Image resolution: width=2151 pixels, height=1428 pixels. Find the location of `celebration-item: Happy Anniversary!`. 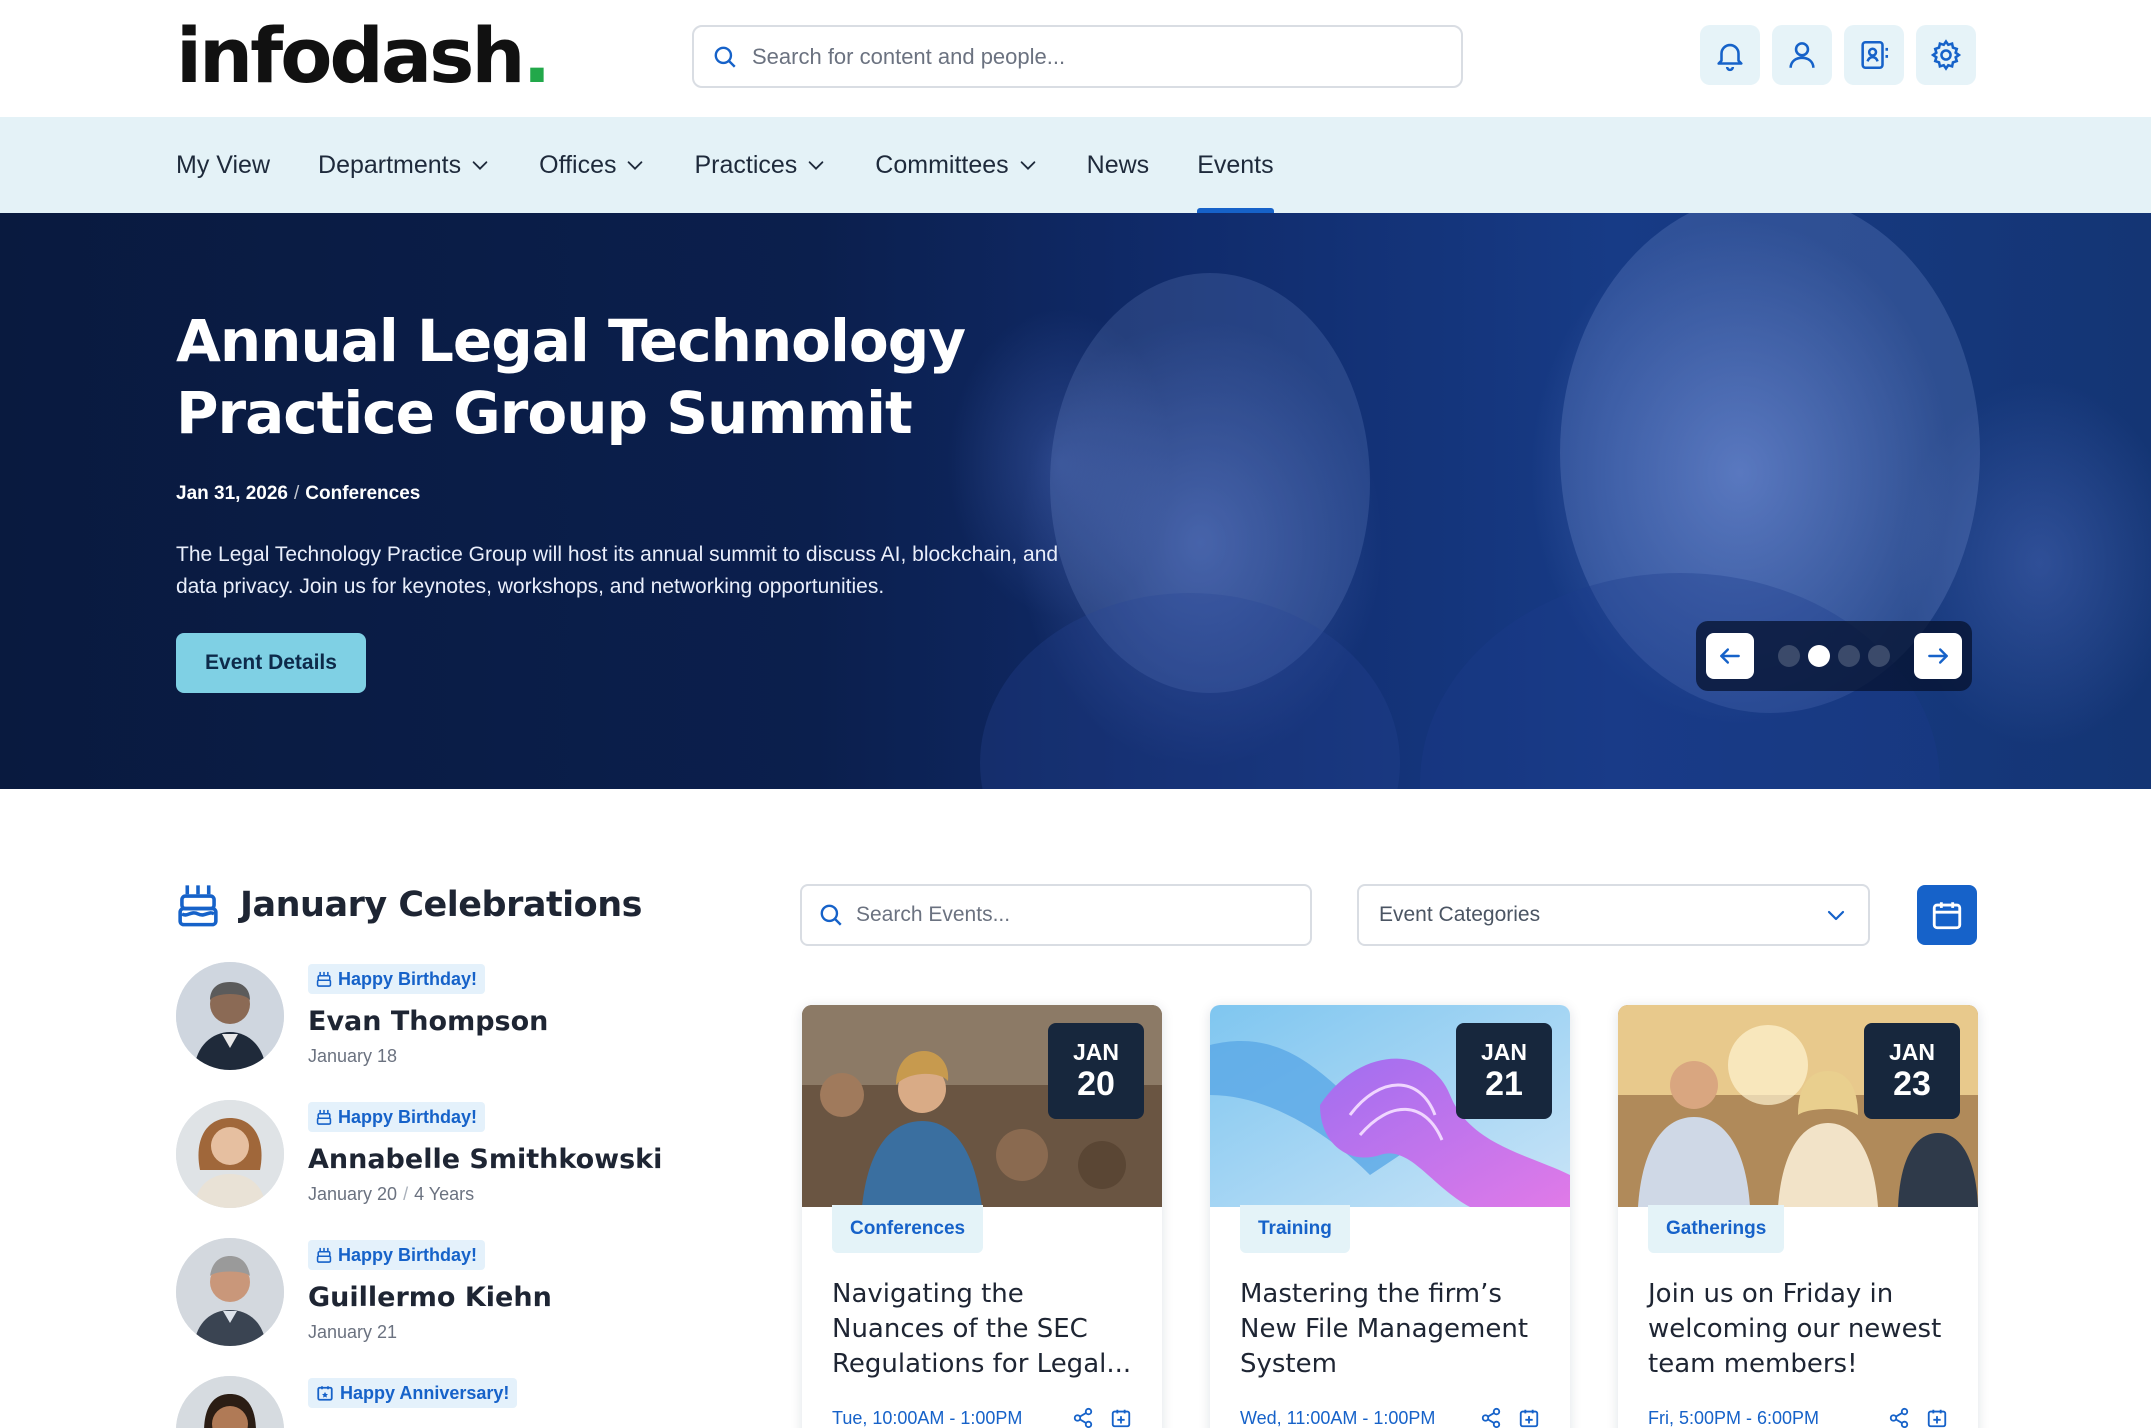

celebration-item: Happy Anniversary! is located at coordinates (426, 1402).